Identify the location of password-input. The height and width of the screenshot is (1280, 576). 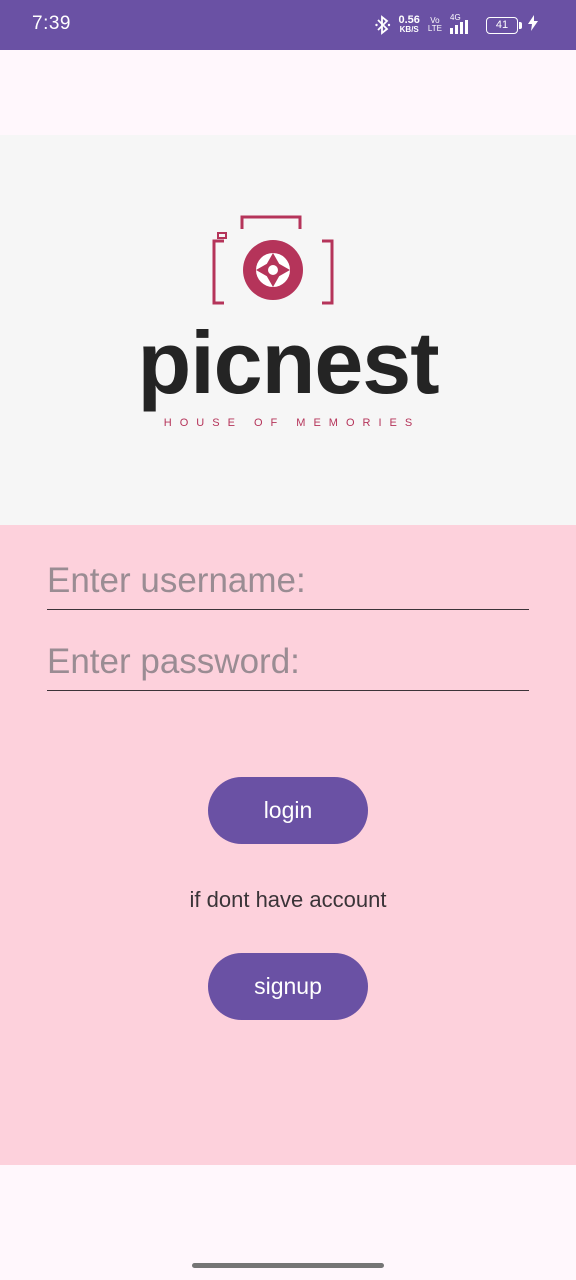
(288, 662).